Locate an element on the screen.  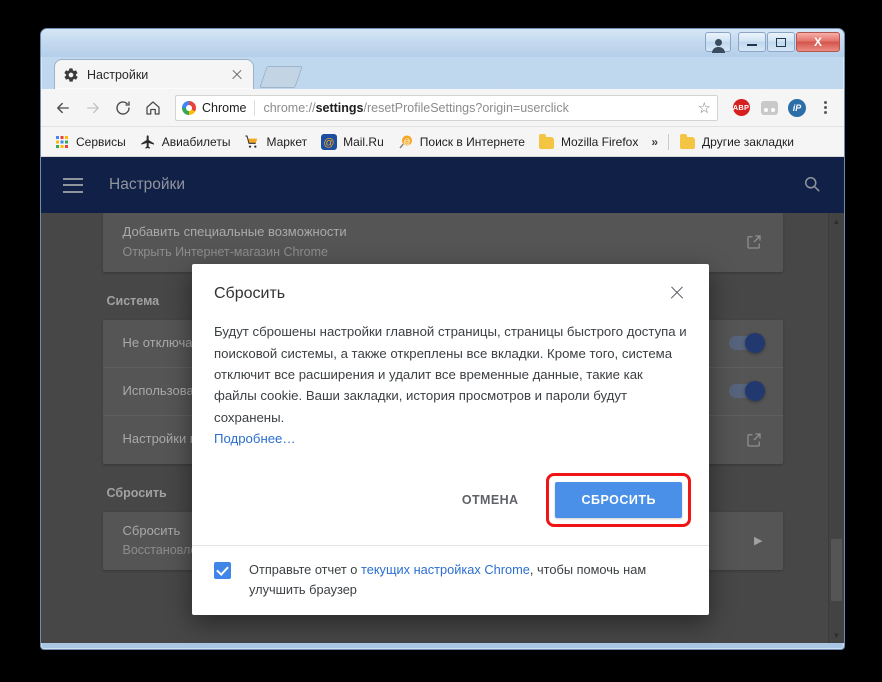
bookmark-label: Mozilla Firefox is located at coordinates (599, 141).